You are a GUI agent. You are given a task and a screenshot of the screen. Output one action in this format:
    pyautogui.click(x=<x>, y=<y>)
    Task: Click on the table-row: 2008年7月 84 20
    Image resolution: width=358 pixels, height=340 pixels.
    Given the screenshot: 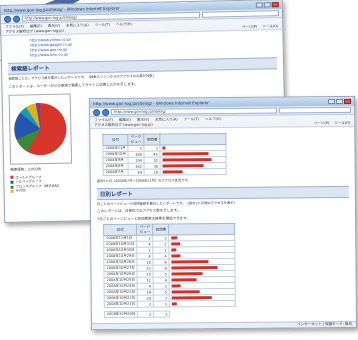 What is the action you would take?
    pyautogui.click(x=165, y=172)
    